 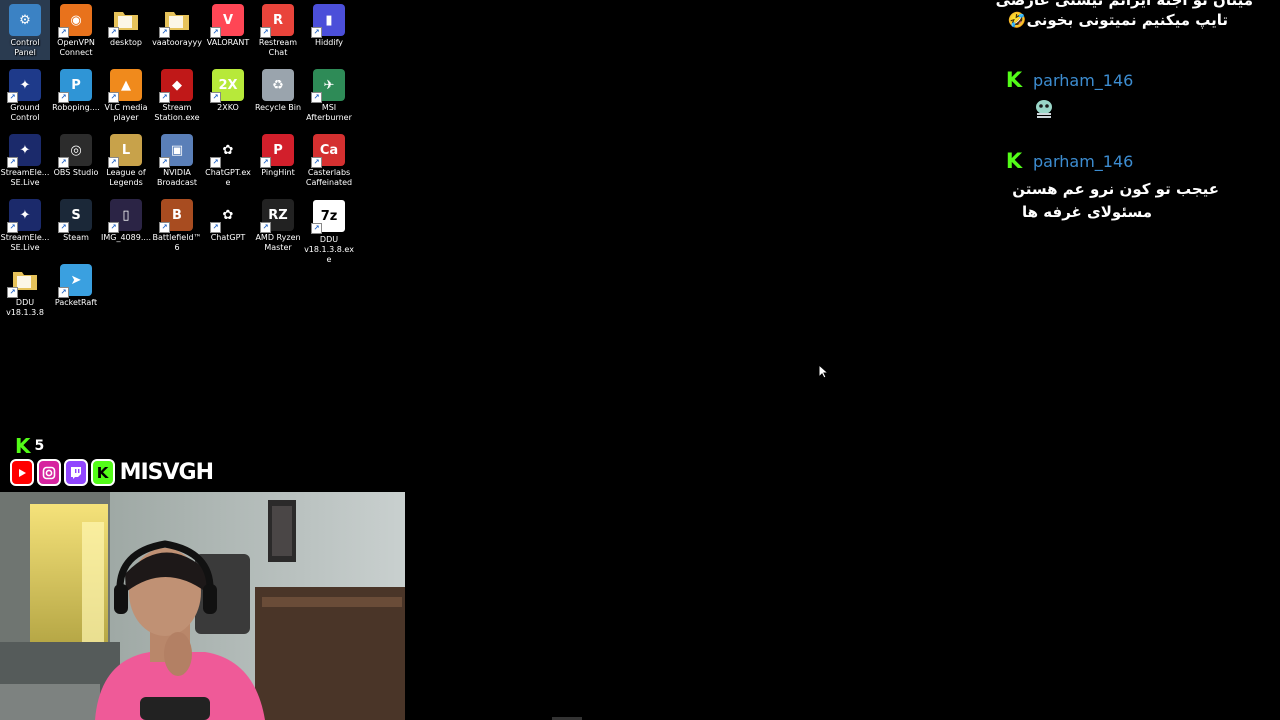 What do you see at coordinates (76, 302) in the screenshot?
I see `desktop-icon-label: PacketRaft` at bounding box center [76, 302].